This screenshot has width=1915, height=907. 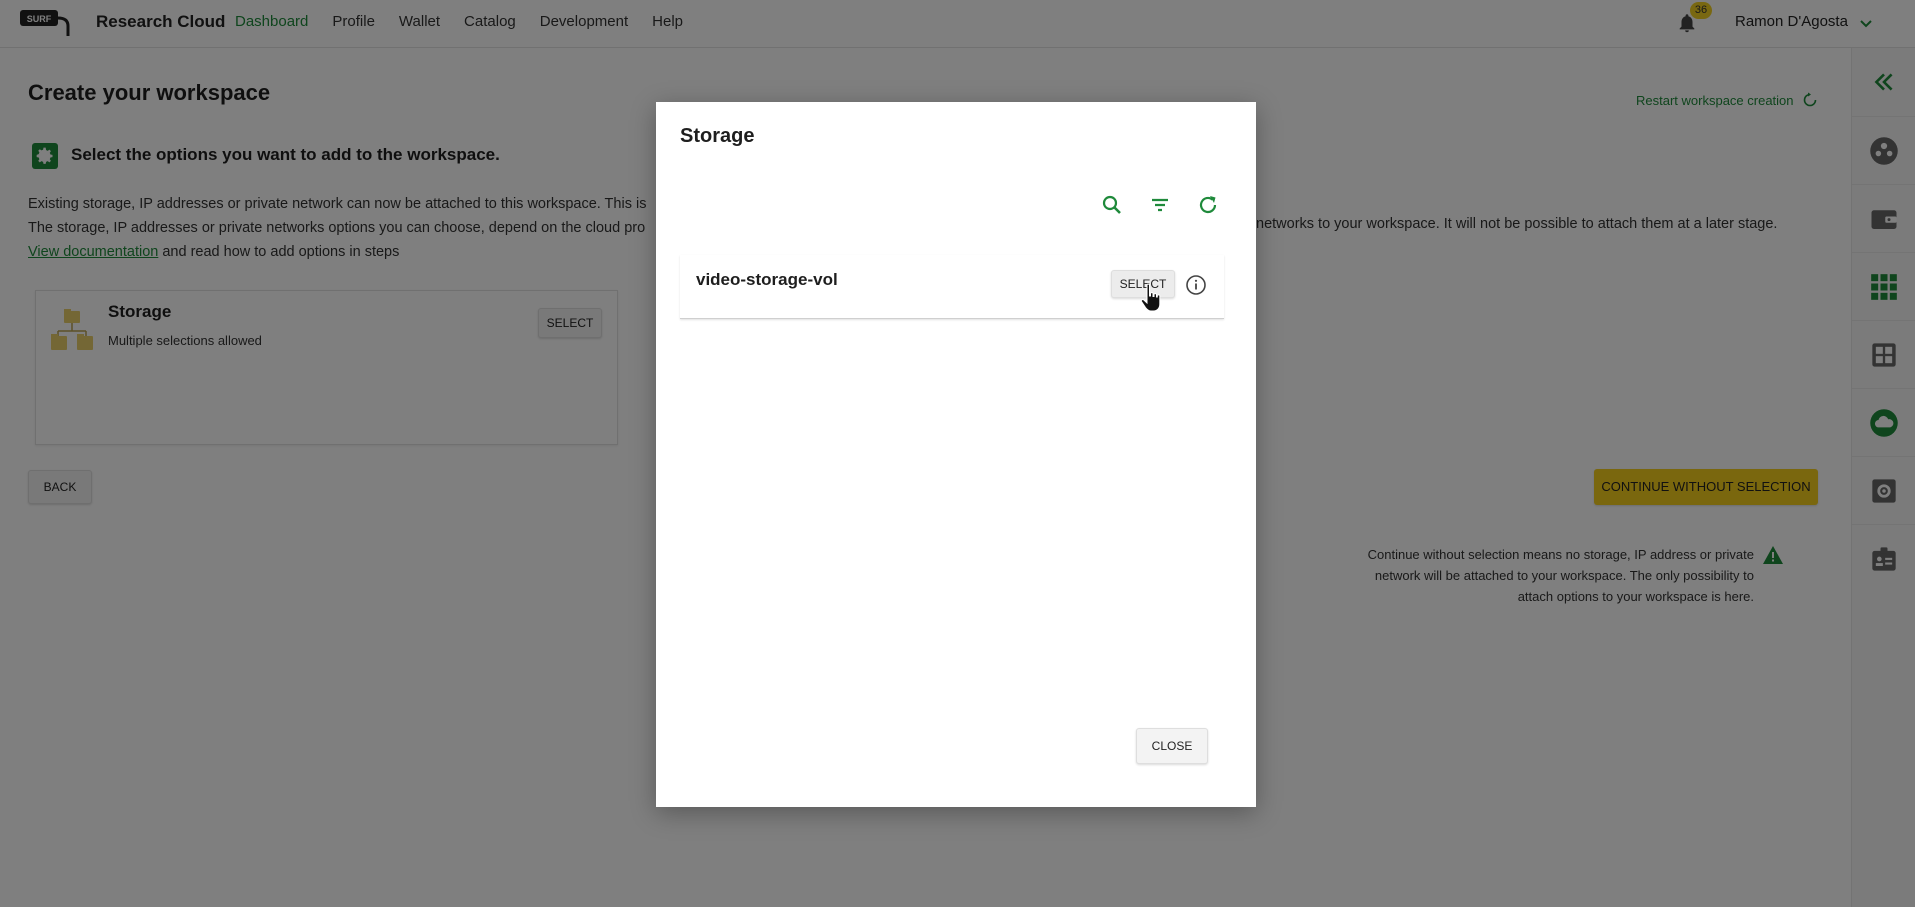 What do you see at coordinates (1160, 205) in the screenshot?
I see `filter-icon` at bounding box center [1160, 205].